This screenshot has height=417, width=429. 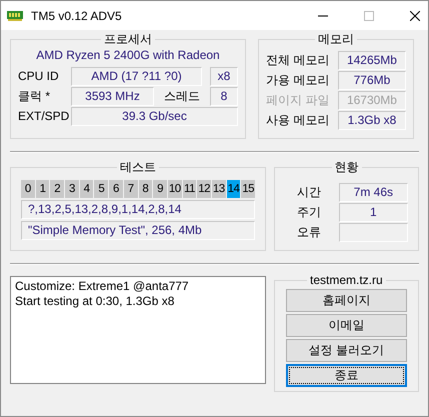 What do you see at coordinates (248, 189) in the screenshot?
I see `test-cell: 15` at bounding box center [248, 189].